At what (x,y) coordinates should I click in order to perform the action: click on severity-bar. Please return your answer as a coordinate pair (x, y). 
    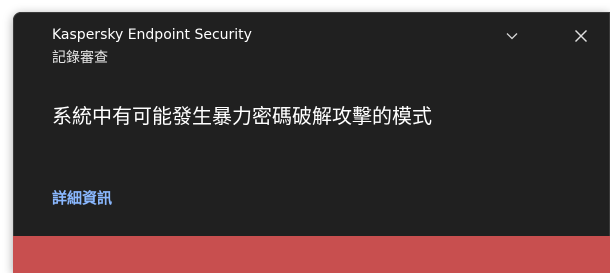
    Looking at the image, I should click on (311, 254).